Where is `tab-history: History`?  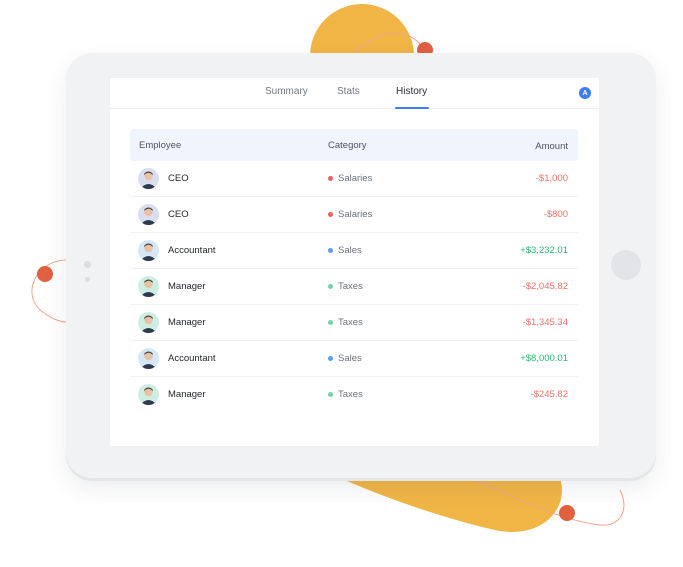
tab-history: History is located at coordinates (411, 91).